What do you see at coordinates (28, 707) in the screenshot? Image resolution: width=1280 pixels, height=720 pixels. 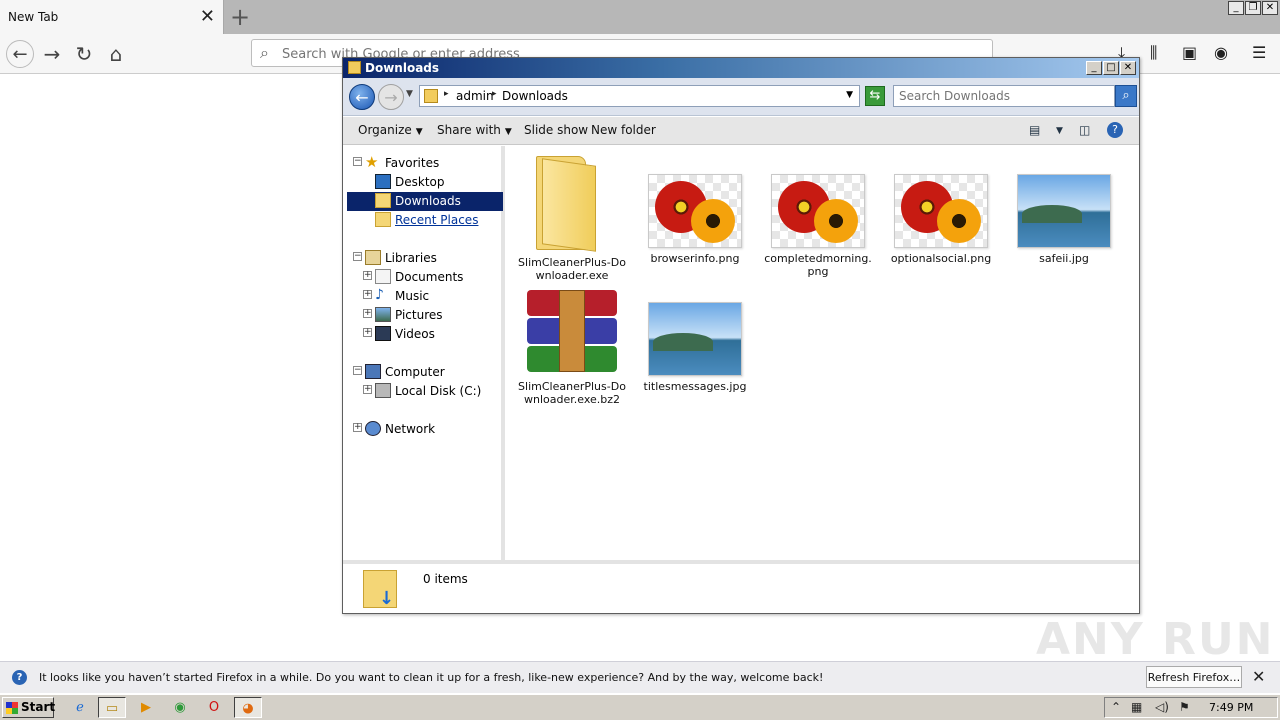 I see `start-button: Start` at bounding box center [28, 707].